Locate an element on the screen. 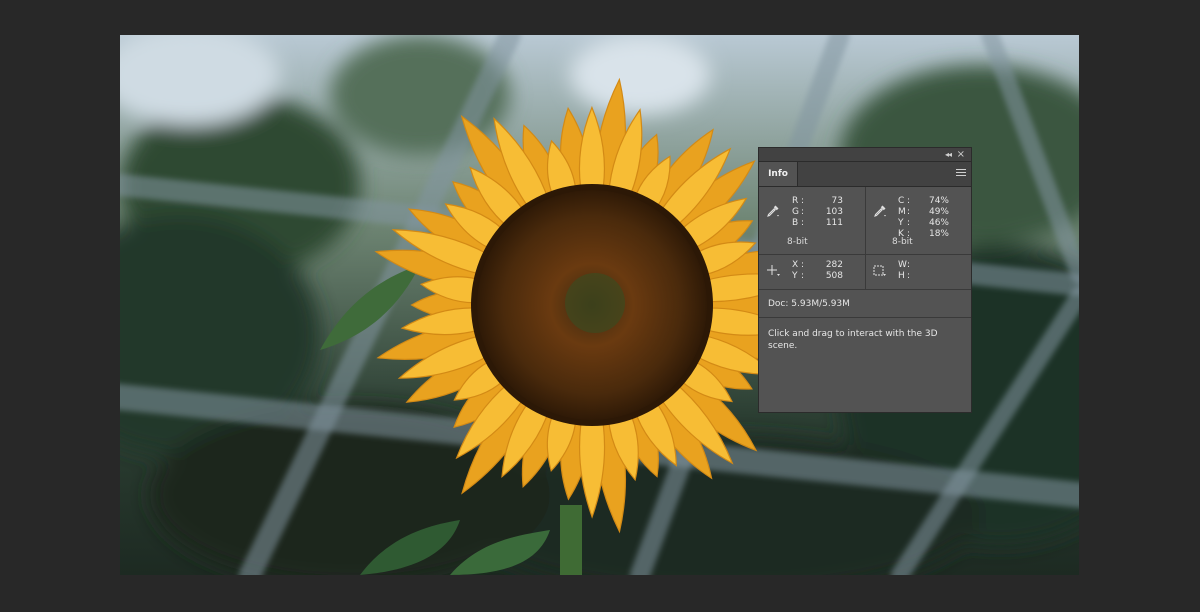 This screenshot has width=1200, height=612. panel-titlebar: ◂◂ × is located at coordinates (865, 155).